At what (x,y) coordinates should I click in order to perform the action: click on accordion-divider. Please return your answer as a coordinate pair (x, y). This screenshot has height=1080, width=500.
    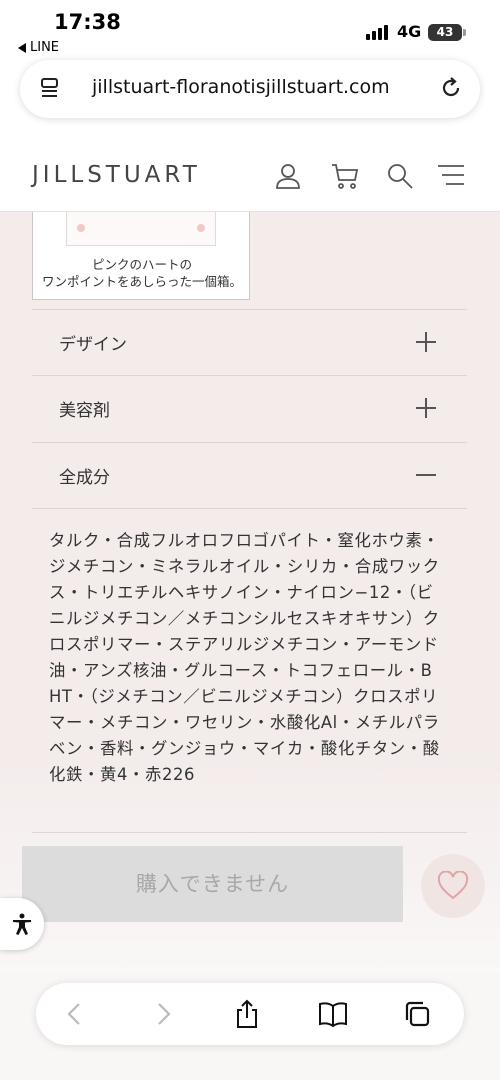
    Looking at the image, I should click on (249, 508).